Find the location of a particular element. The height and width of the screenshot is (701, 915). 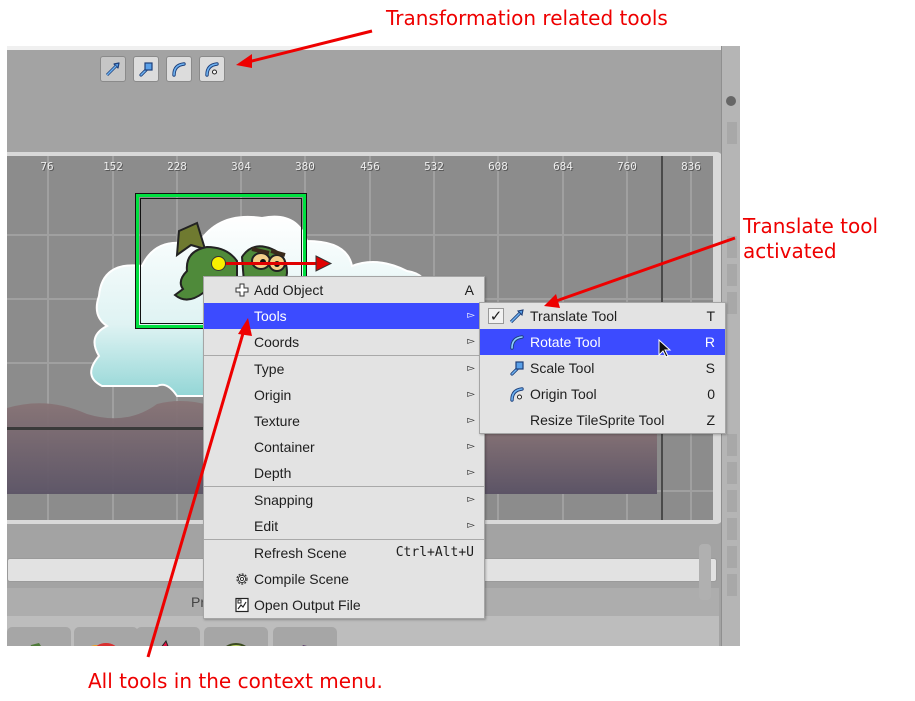

asset-orb-thumbnail is located at coordinates (236, 644).